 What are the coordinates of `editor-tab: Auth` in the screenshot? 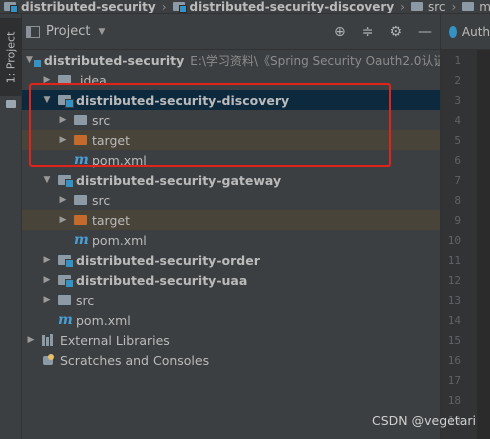 It's located at (465, 32).